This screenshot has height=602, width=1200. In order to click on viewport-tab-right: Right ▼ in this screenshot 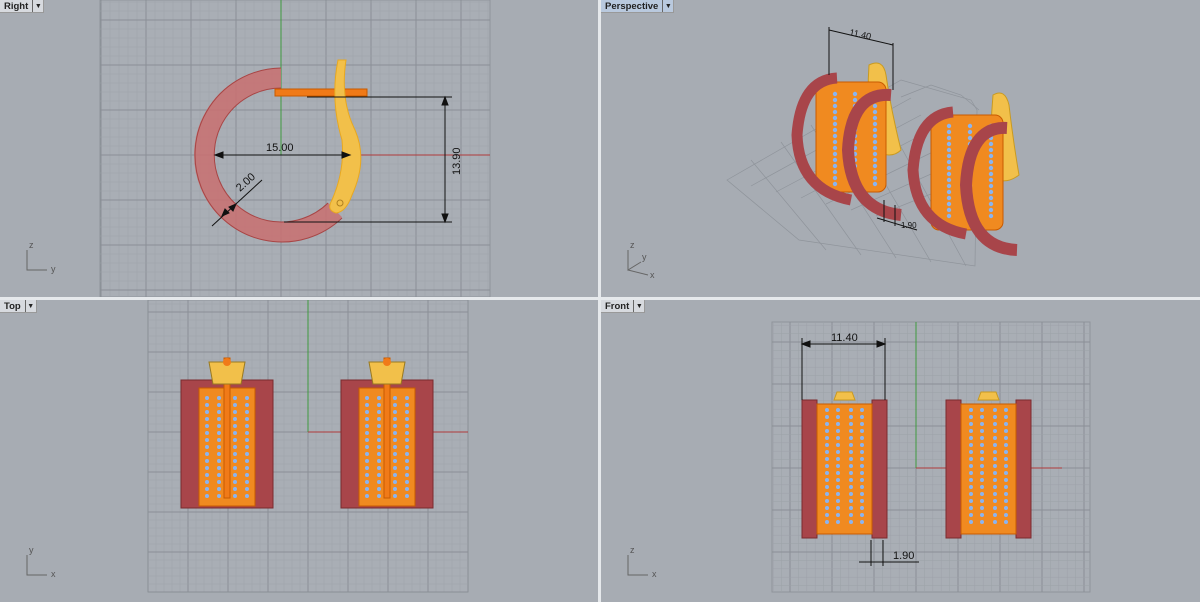, I will do `click(22, 6)`.